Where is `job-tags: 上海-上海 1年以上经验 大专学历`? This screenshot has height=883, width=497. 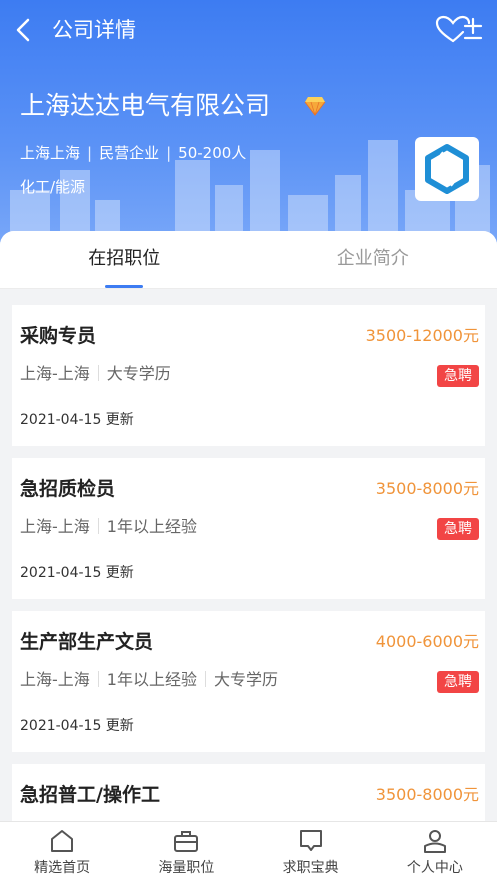
job-tags: 上海-上海 1年以上经验 大专学历 is located at coordinates (149, 680).